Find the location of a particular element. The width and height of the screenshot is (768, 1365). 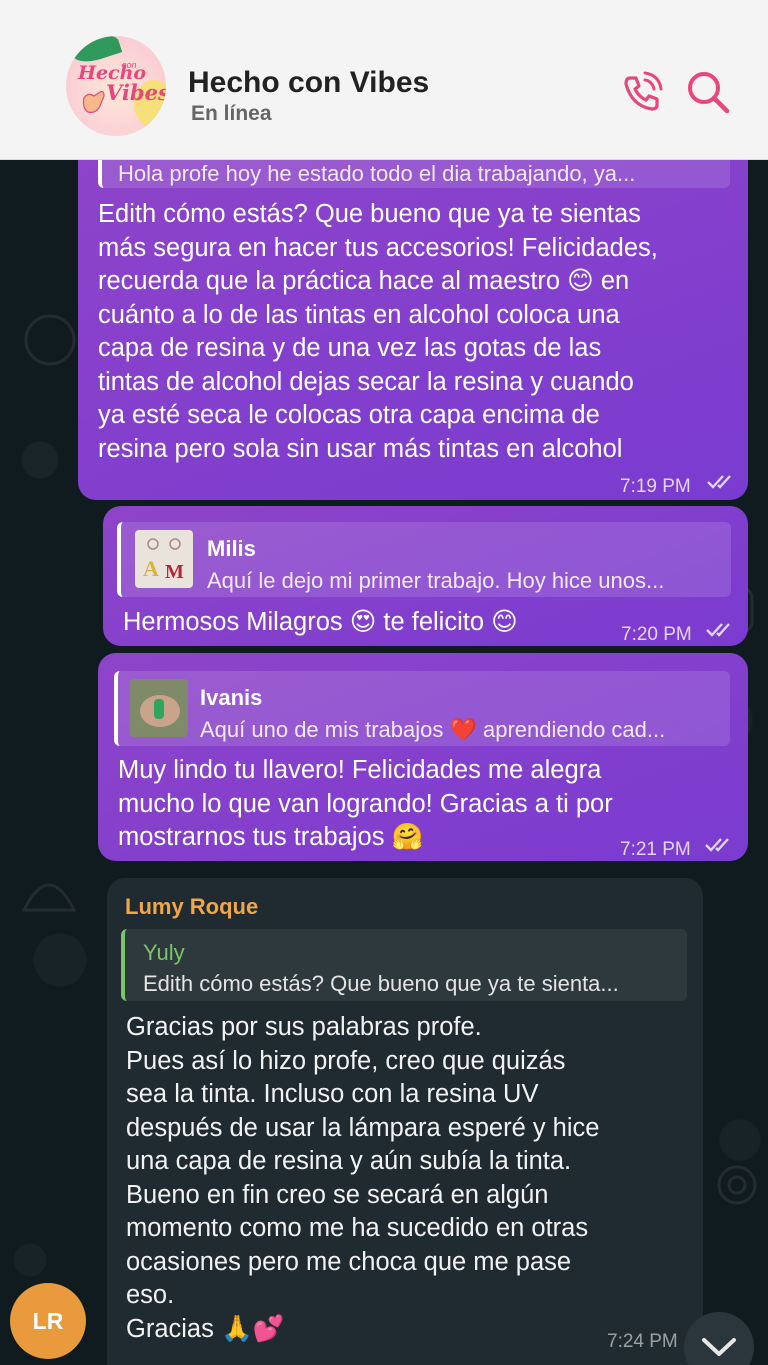

message-time: 7:24 PM is located at coordinates (642, 1341).